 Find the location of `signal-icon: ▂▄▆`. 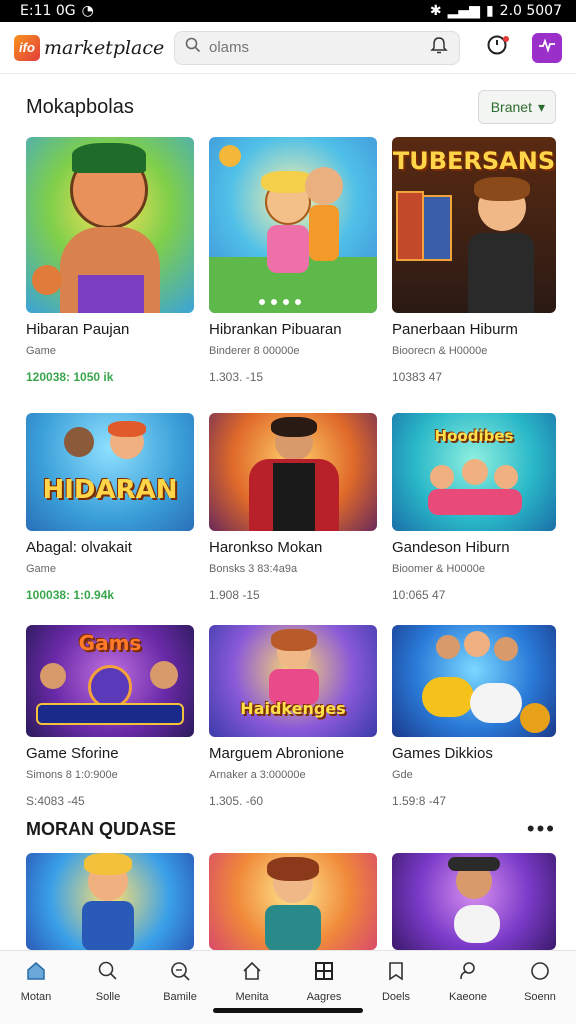

signal-icon: ▂▄▆ is located at coordinates (463, 11).